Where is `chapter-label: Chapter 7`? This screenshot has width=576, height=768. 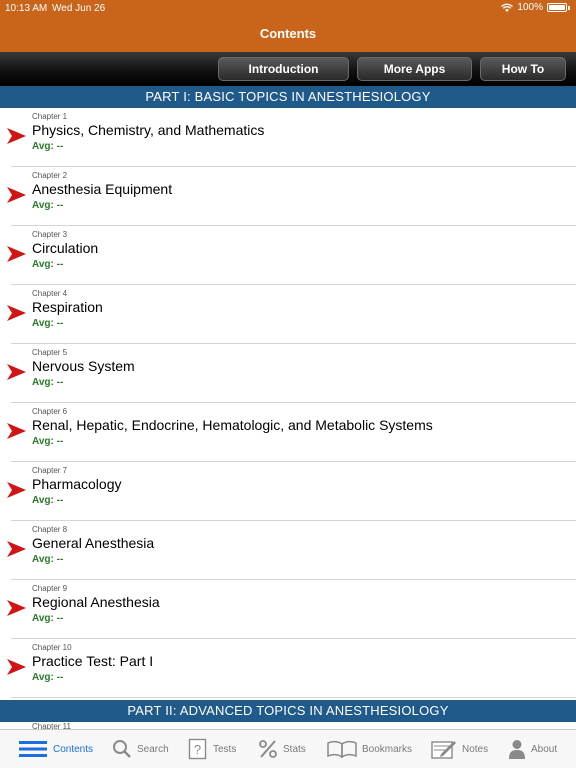 chapter-label: Chapter 7 is located at coordinates (50, 470).